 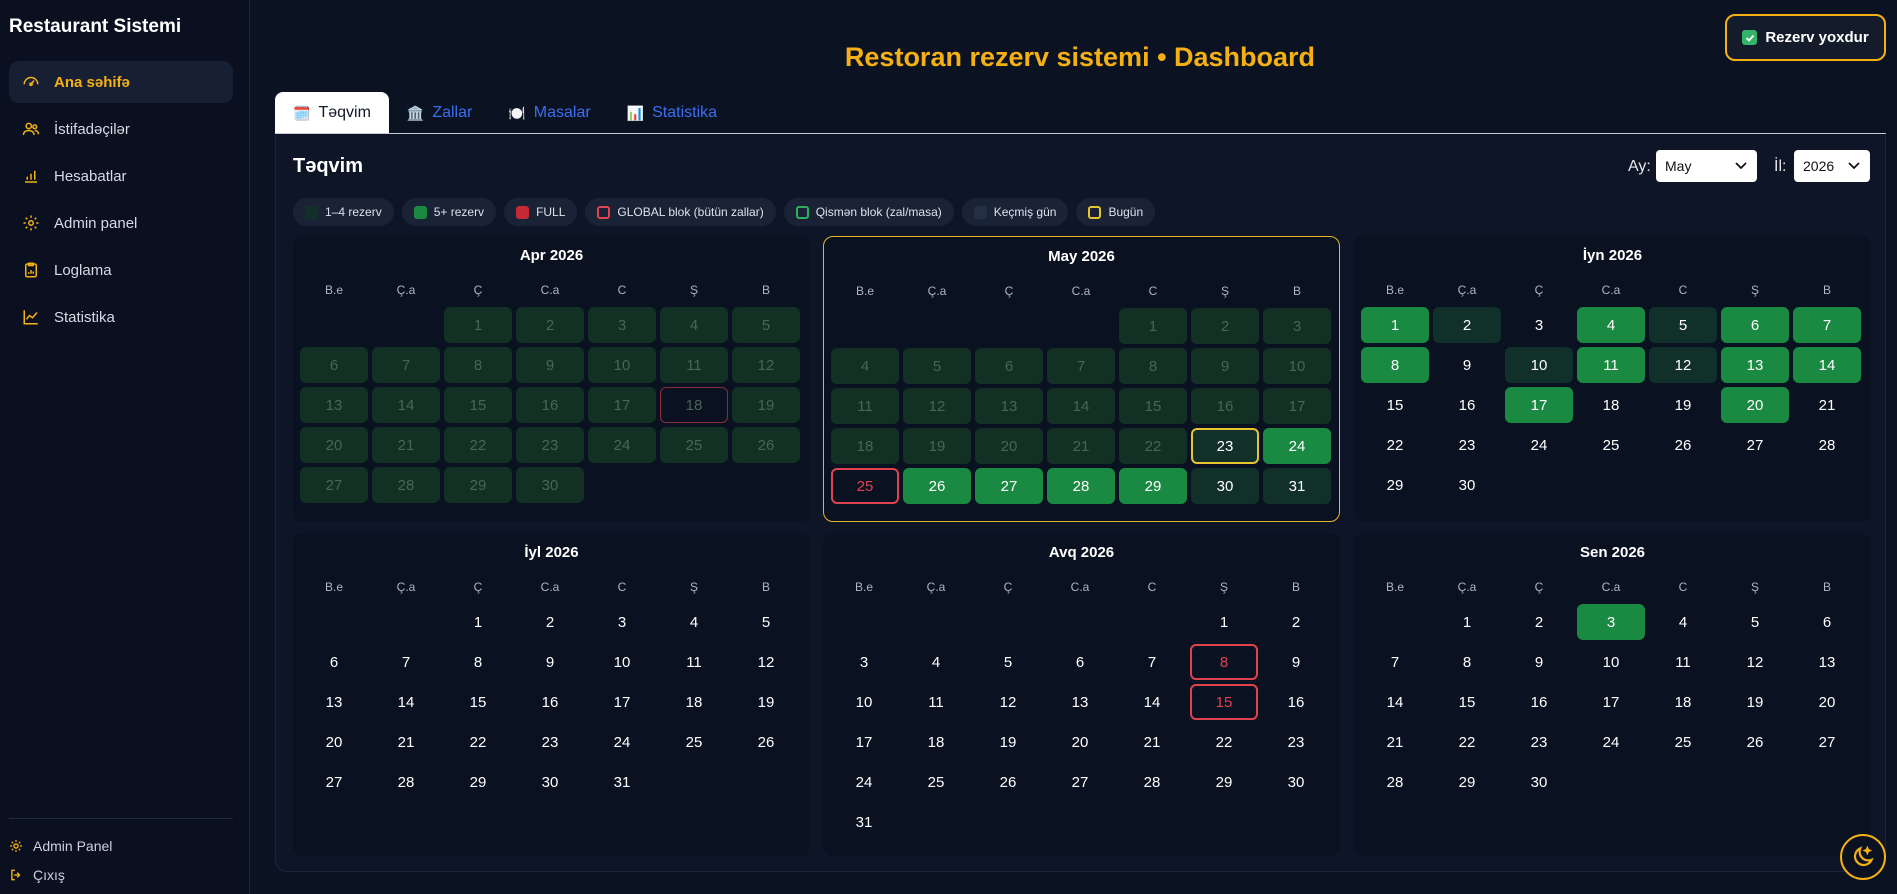 I want to click on sidebar-item-admin: Admin panel, so click(x=121, y=223).